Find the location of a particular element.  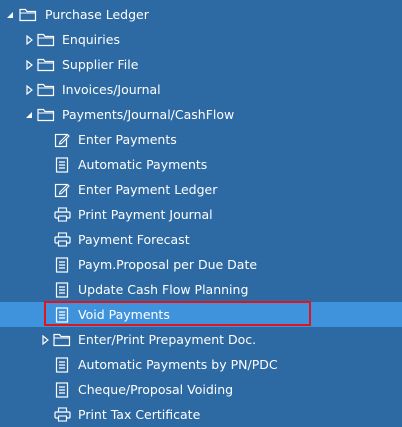

tree-item-payment-forecast: Payment Forecast is located at coordinates (201, 239).